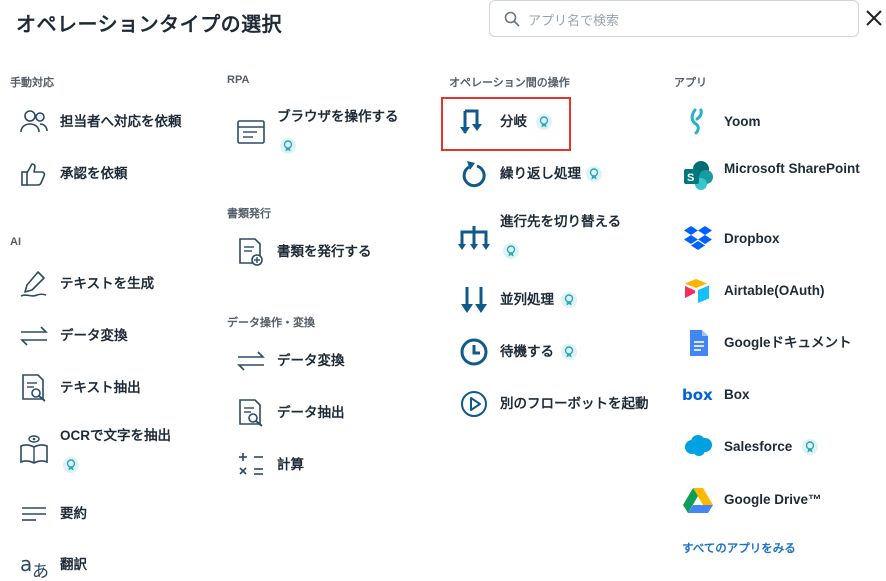  I want to click on op-label: 待機する, so click(527, 351).